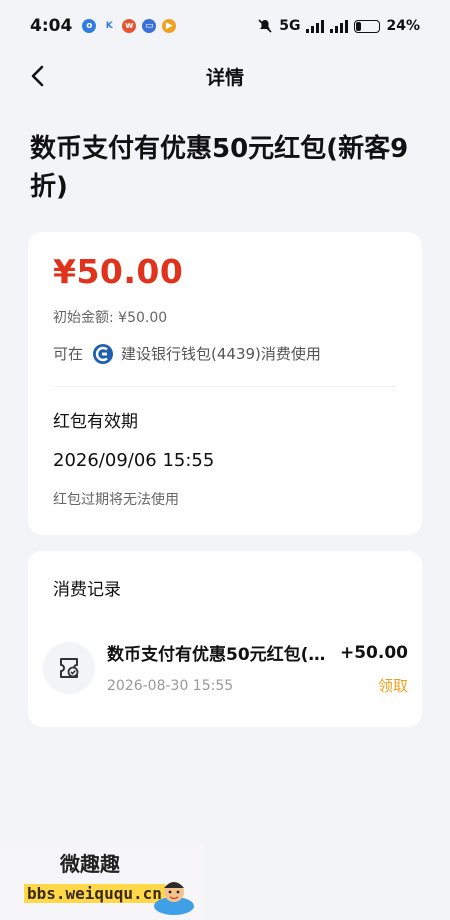 Image resolution: width=450 pixels, height=920 pixels. What do you see at coordinates (94, 893) in the screenshot?
I see `watermark-url: bbs.weiququ.cn` at bounding box center [94, 893].